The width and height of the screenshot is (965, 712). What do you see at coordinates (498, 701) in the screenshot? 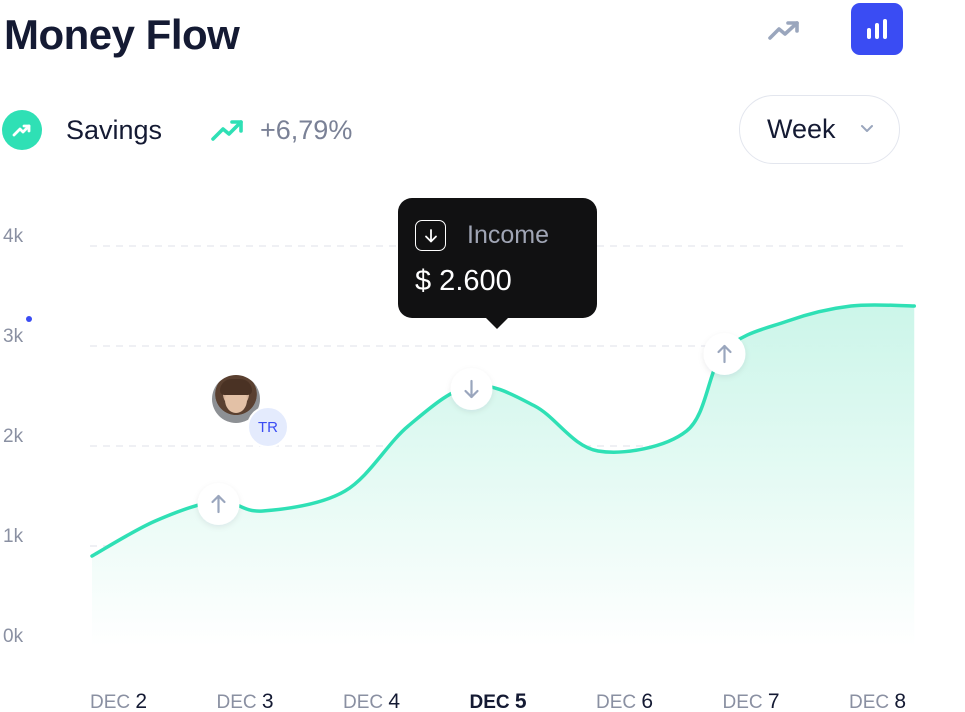
I see `x-tick-label: DEC 5` at bounding box center [498, 701].